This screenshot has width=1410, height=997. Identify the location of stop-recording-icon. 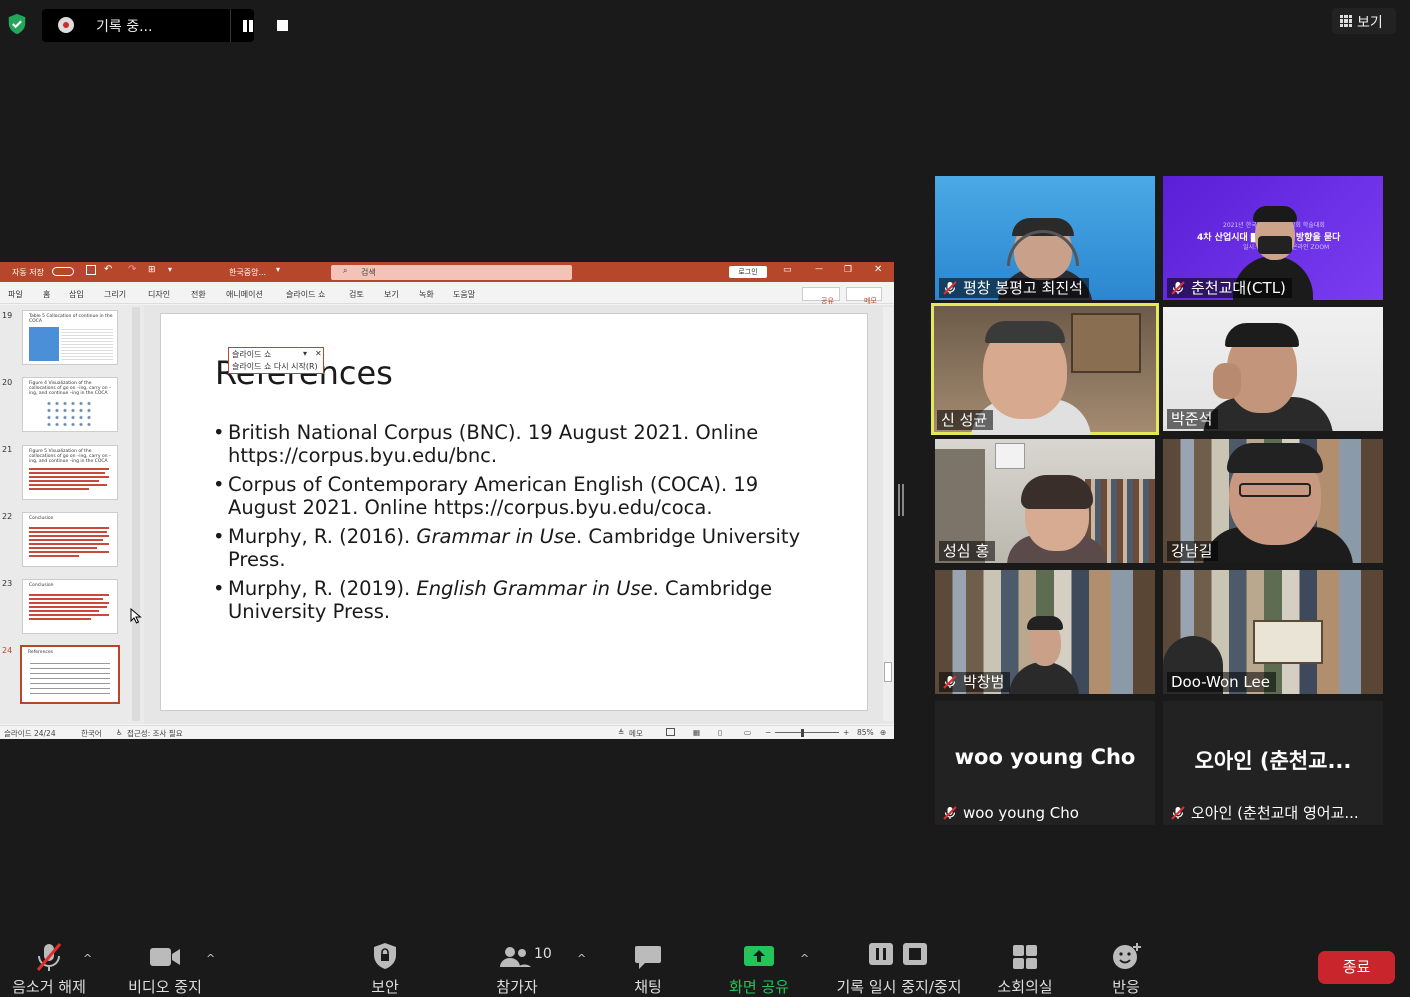
(282, 25).